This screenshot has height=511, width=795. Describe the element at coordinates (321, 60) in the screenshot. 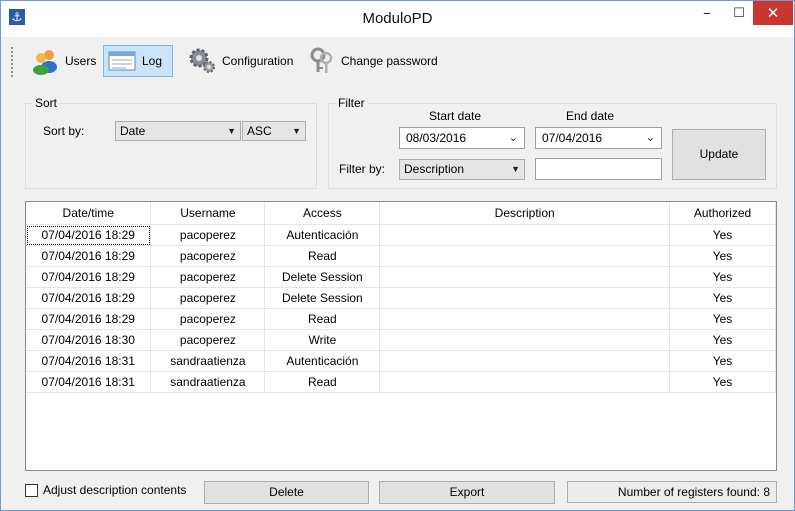

I see `keys-icon` at that location.